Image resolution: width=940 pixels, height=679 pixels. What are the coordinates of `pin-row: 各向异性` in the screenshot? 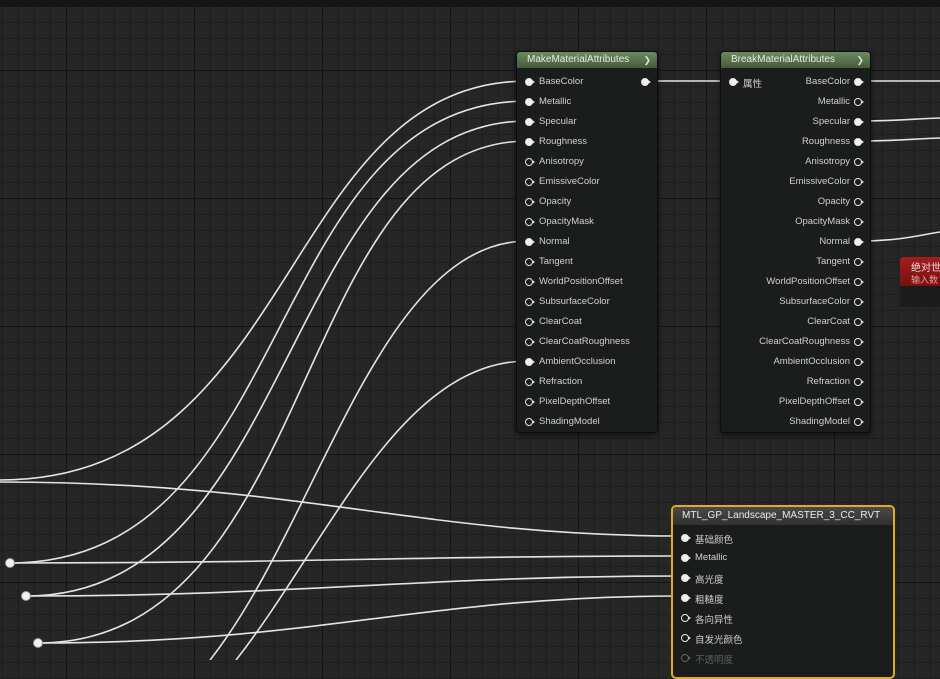 It's located at (783, 618).